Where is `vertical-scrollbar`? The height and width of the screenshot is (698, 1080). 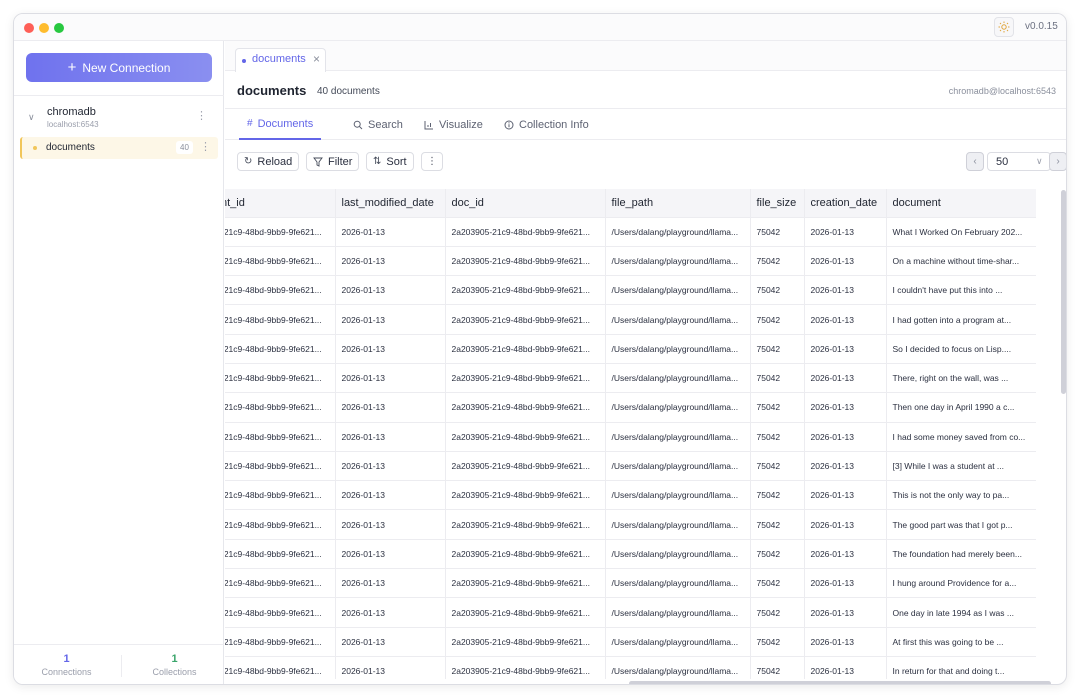 vertical-scrollbar is located at coordinates (1063, 292).